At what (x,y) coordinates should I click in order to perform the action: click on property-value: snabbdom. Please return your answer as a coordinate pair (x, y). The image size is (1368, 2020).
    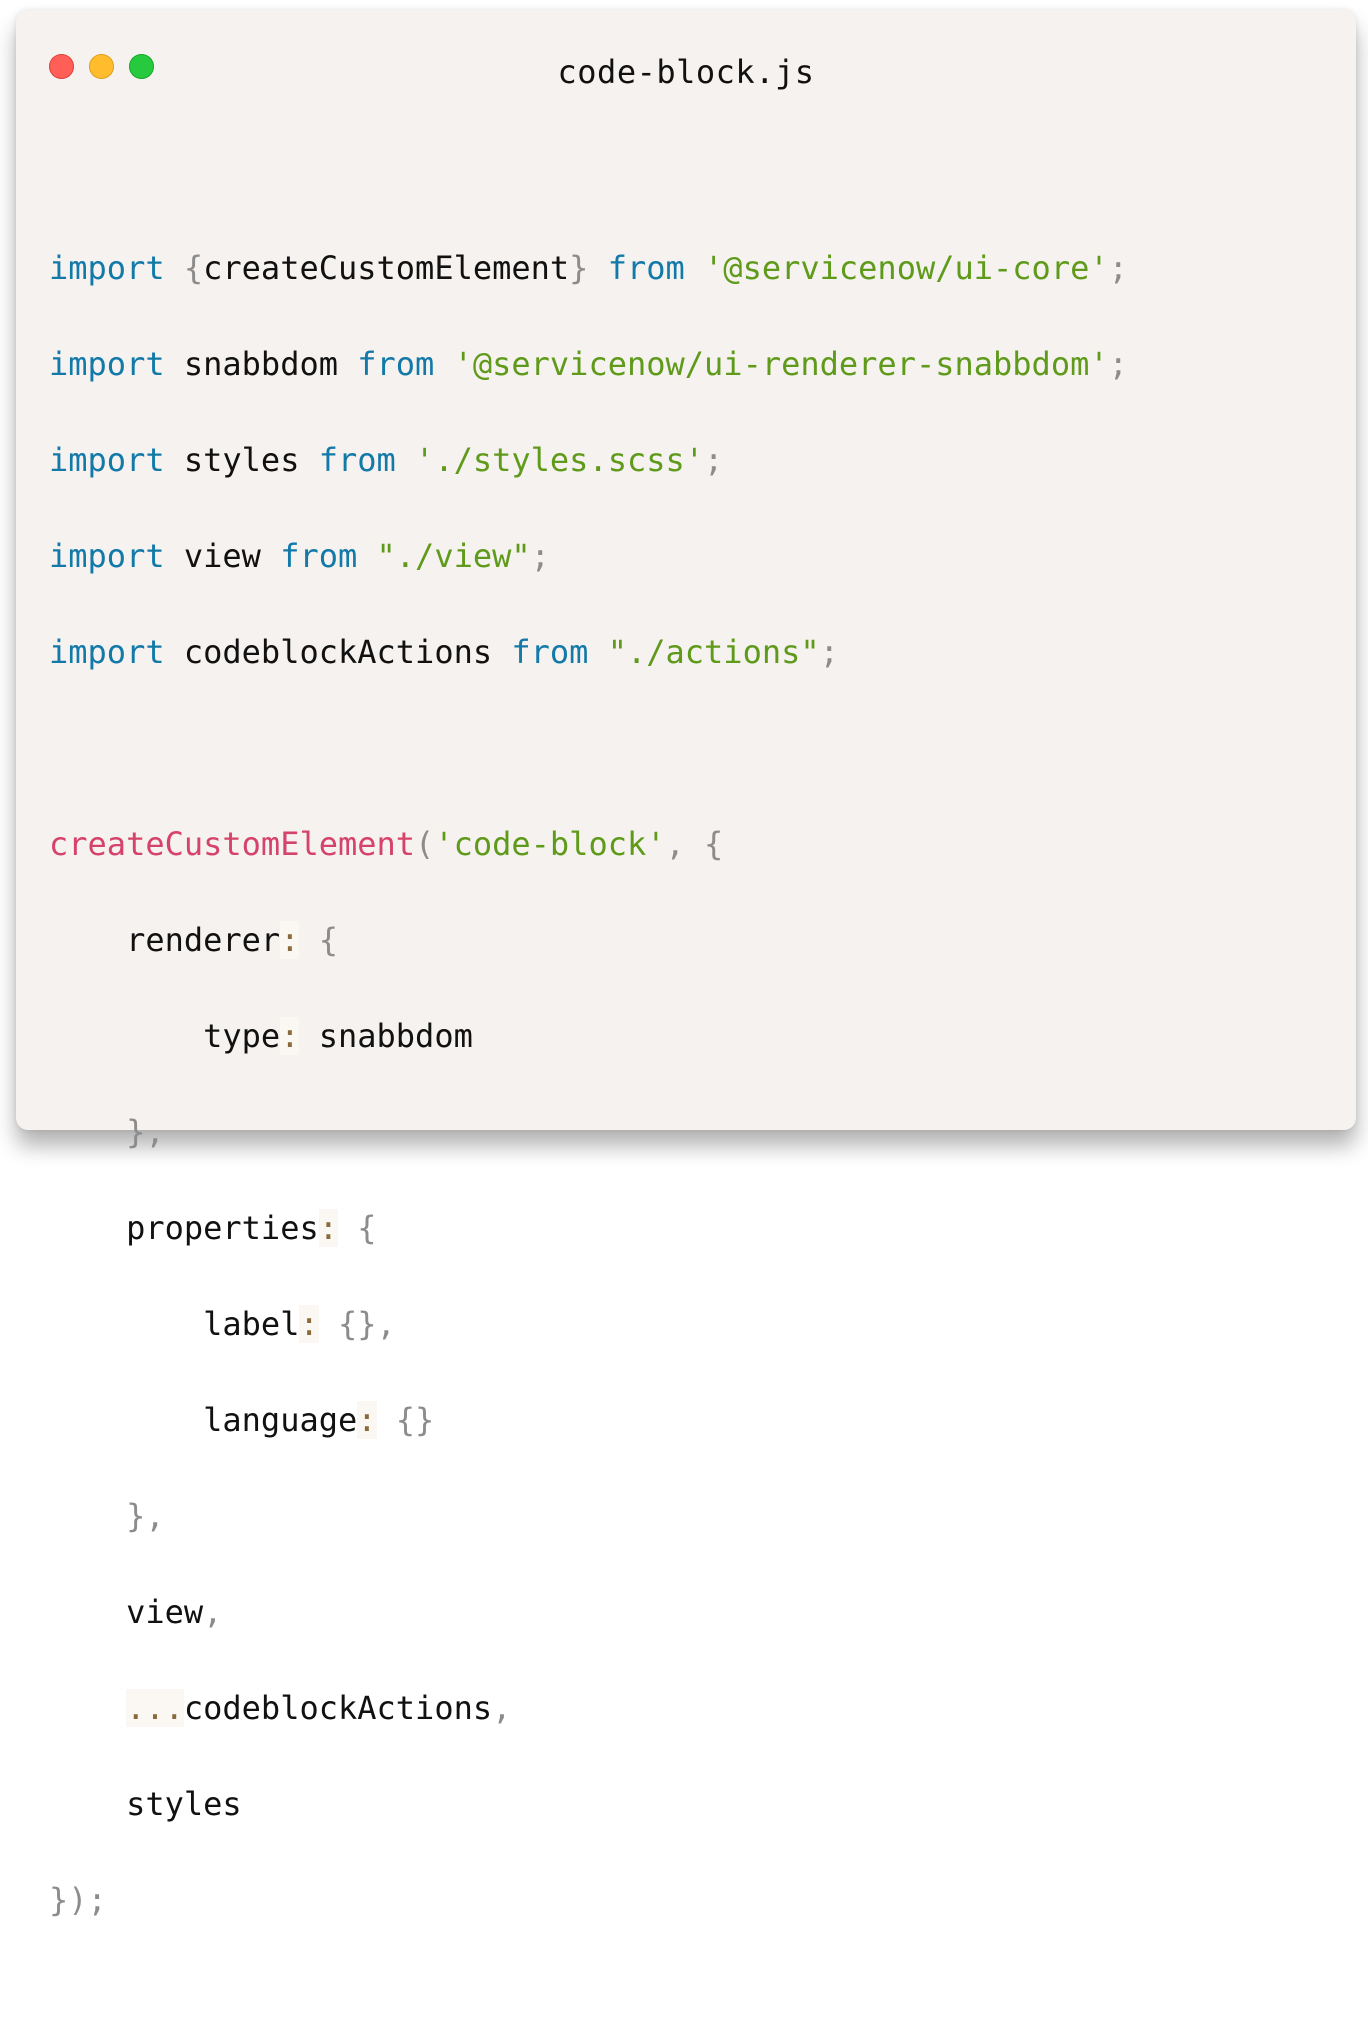
    Looking at the image, I should click on (395, 1036).